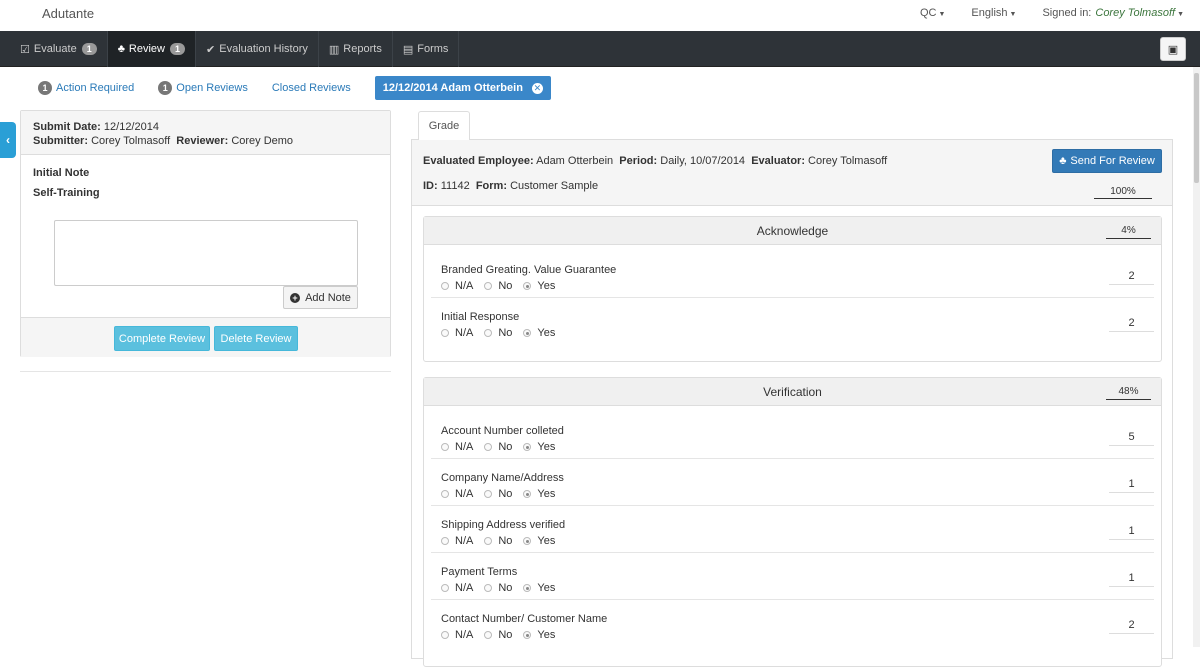 The image size is (1200, 667). Describe the element at coordinates (1135, 13) in the screenshot. I see `user-name: Corey Tolmasoff` at that location.